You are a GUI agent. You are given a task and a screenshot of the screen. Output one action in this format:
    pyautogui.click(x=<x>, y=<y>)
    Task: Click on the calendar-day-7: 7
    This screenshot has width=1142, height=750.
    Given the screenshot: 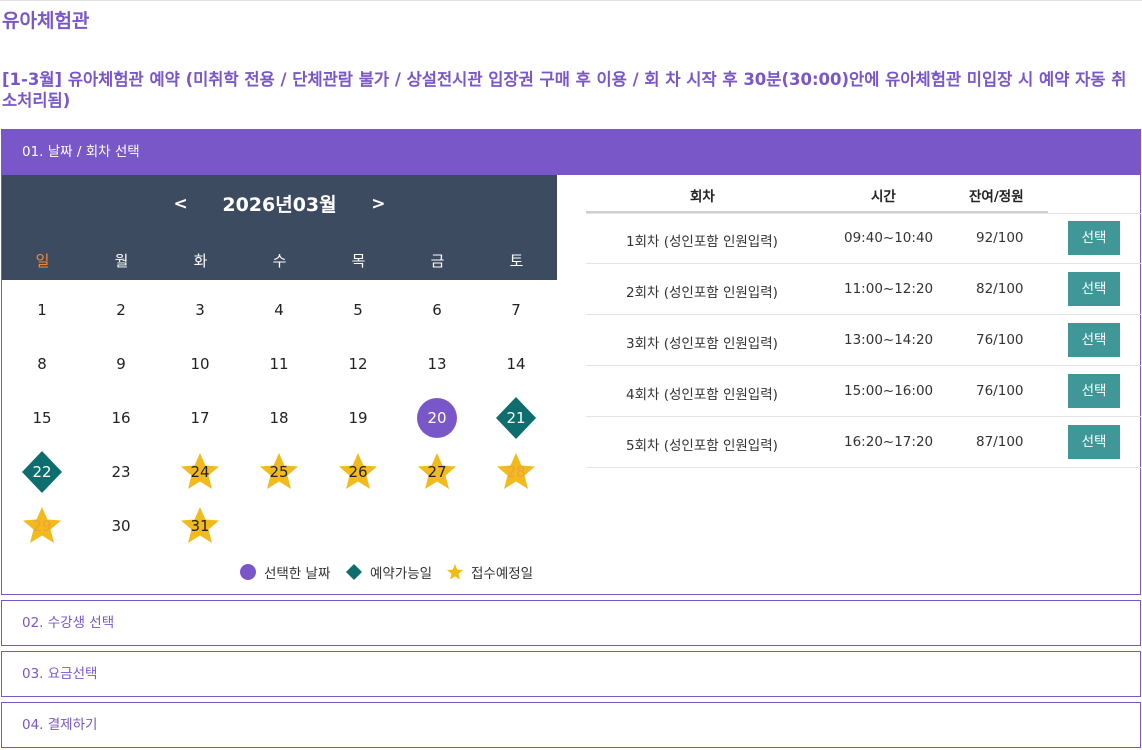 What is the action you would take?
    pyautogui.click(x=516, y=310)
    